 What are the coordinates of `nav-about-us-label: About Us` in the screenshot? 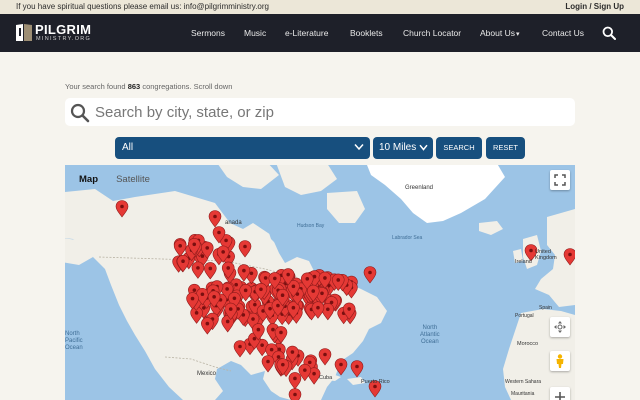 It's located at (497, 33).